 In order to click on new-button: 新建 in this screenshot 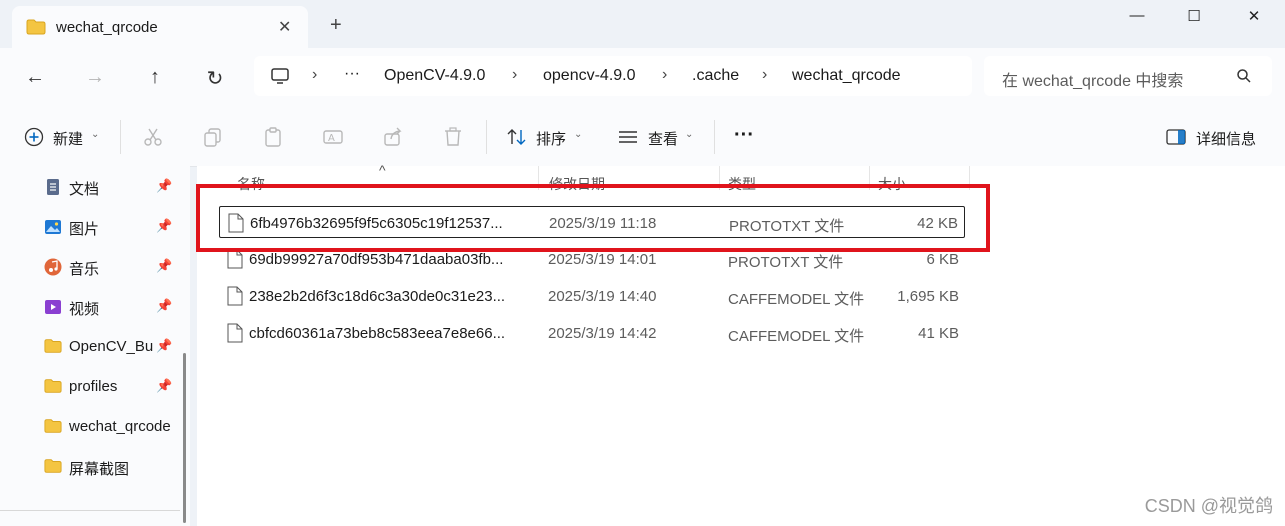, I will do `click(68, 138)`.